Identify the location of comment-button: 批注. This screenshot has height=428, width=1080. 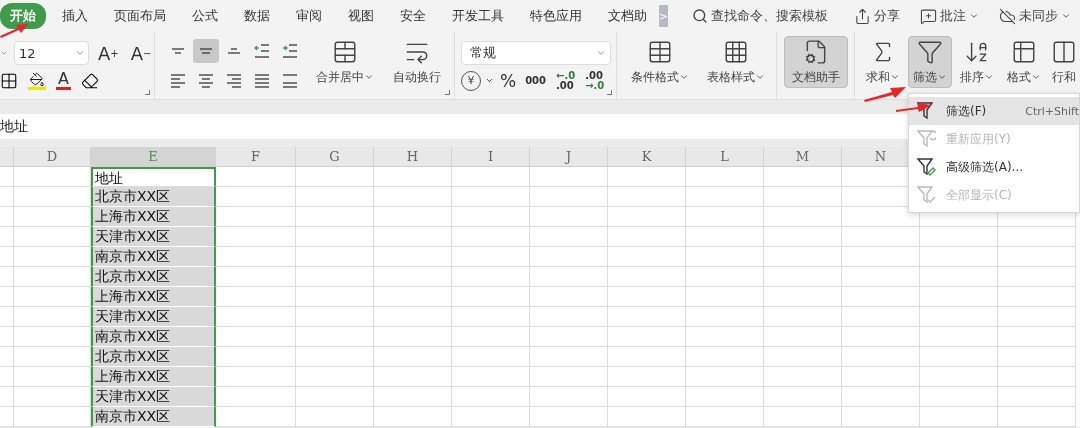
(950, 16).